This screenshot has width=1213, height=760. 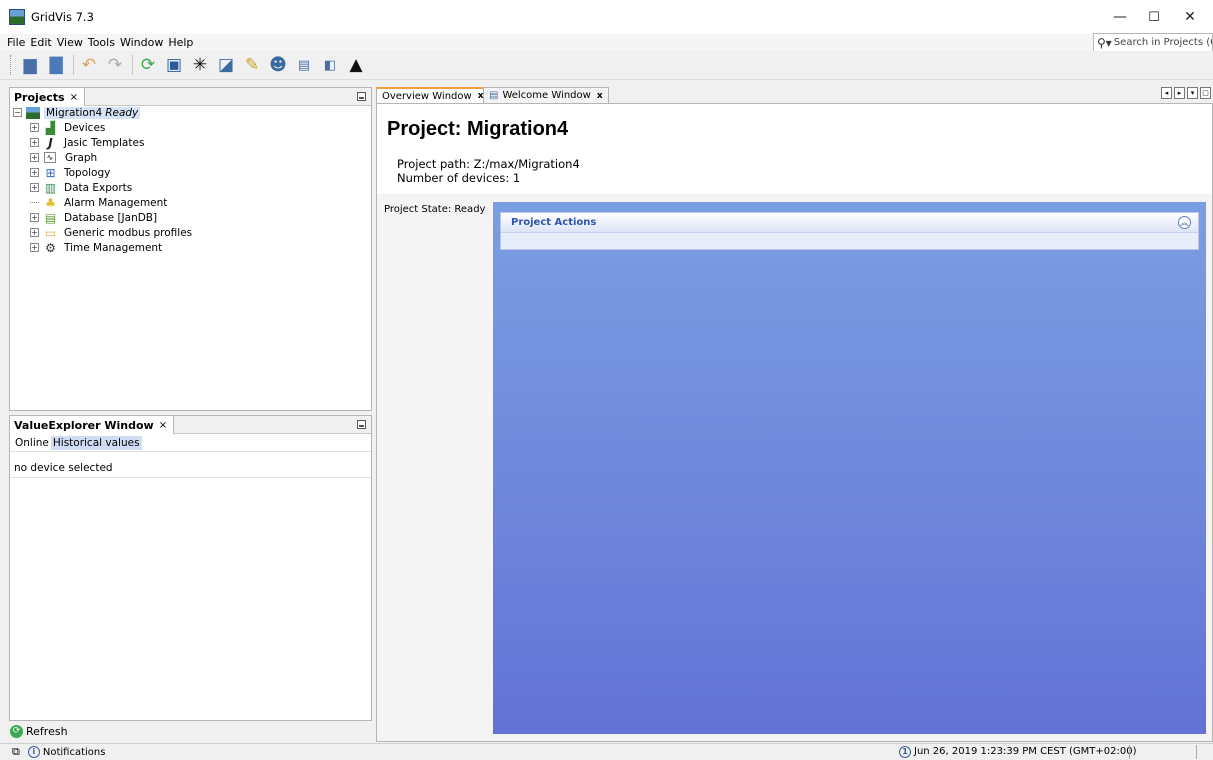 I want to click on tree-root-migration4: − Migration4 Ready, so click(x=77, y=112).